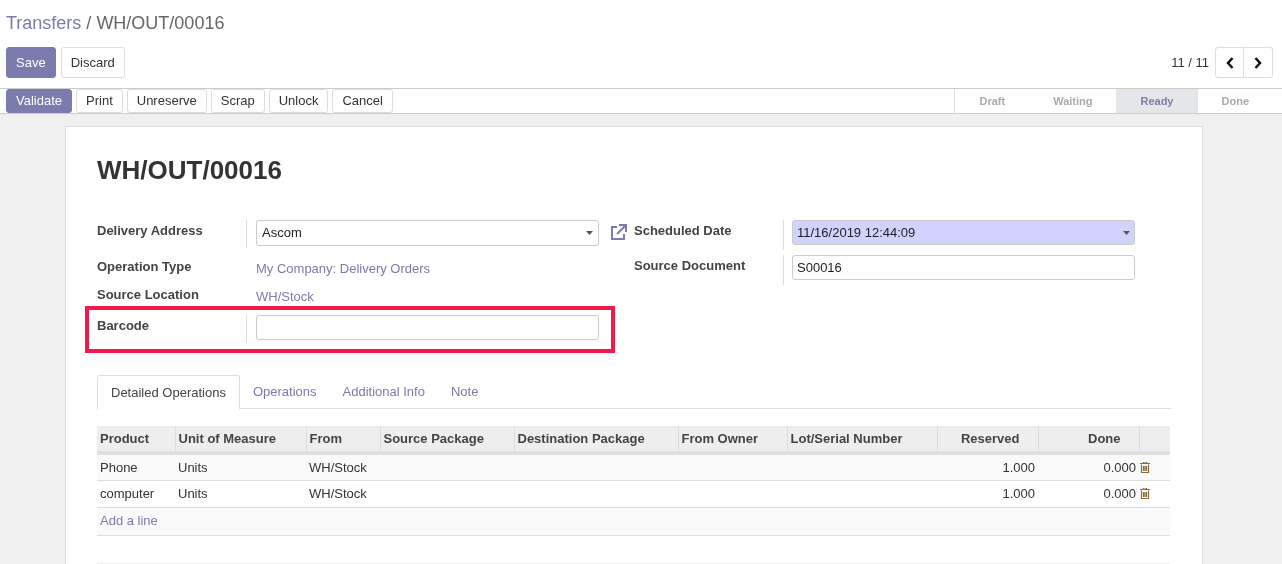  Describe the element at coordinates (464, 391) in the screenshot. I see `notebook-tab: Note` at that location.